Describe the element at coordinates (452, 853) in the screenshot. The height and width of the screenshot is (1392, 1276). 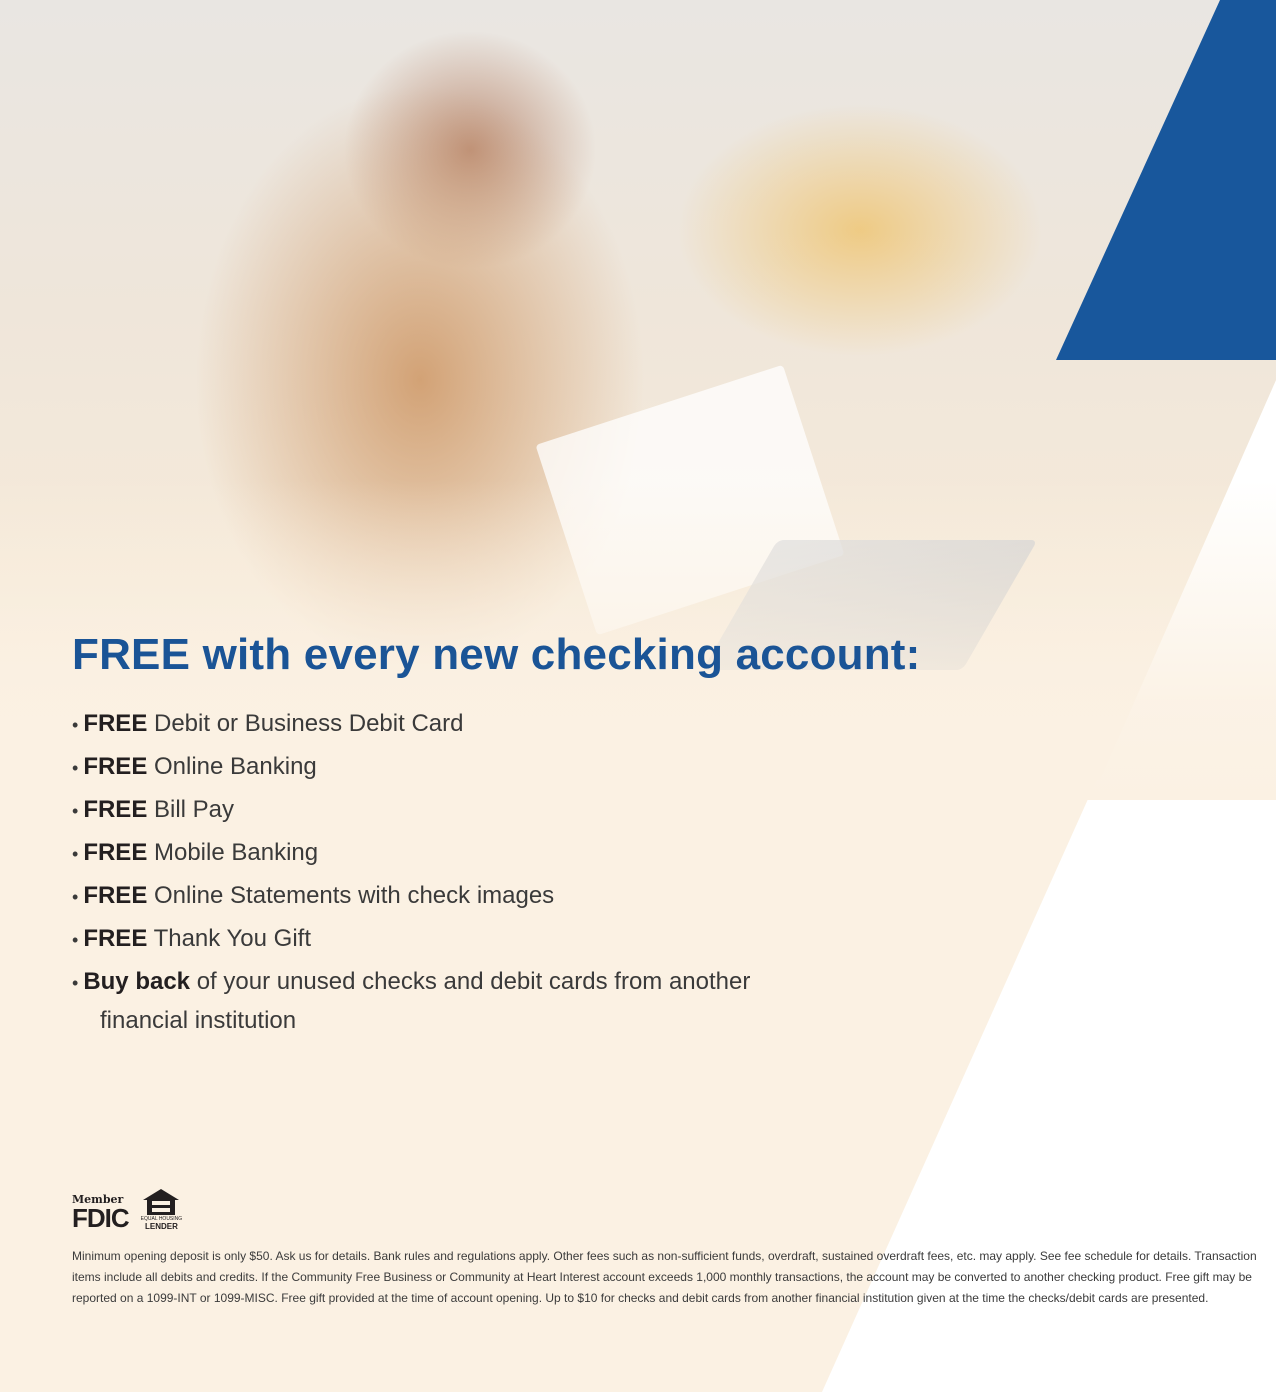
I see `feature-item: FREE Mobile Banking` at that location.